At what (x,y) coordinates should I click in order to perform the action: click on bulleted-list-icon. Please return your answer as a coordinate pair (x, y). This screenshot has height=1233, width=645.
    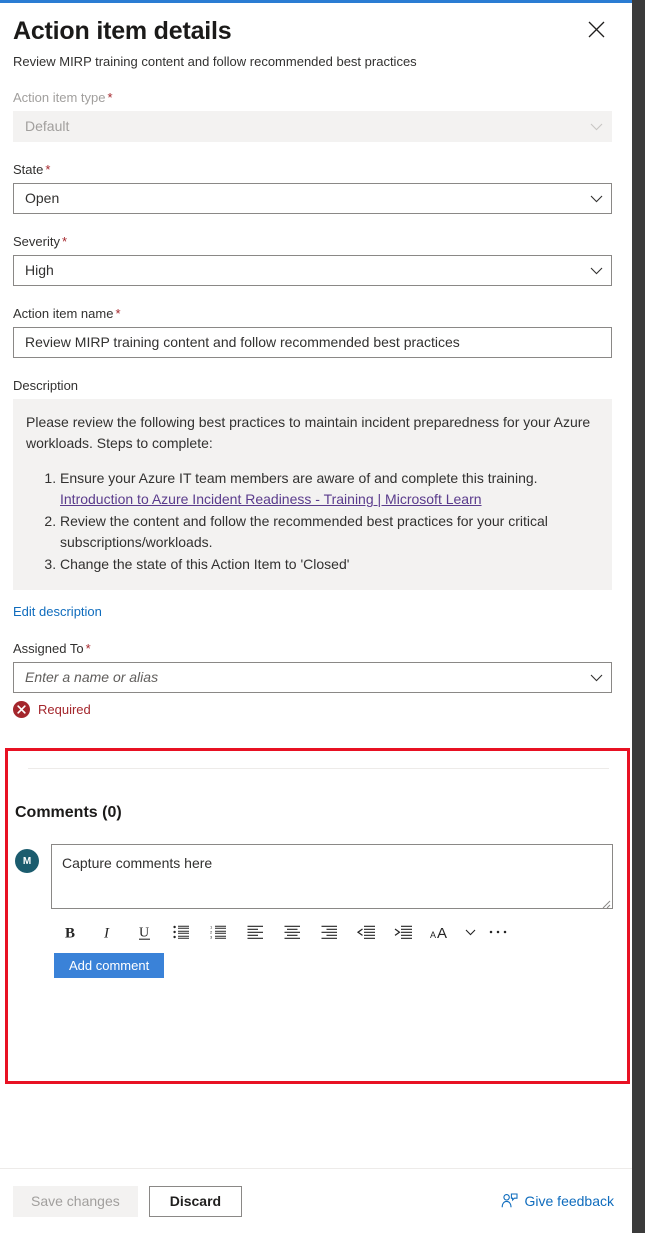
    Looking at the image, I should click on (181, 932).